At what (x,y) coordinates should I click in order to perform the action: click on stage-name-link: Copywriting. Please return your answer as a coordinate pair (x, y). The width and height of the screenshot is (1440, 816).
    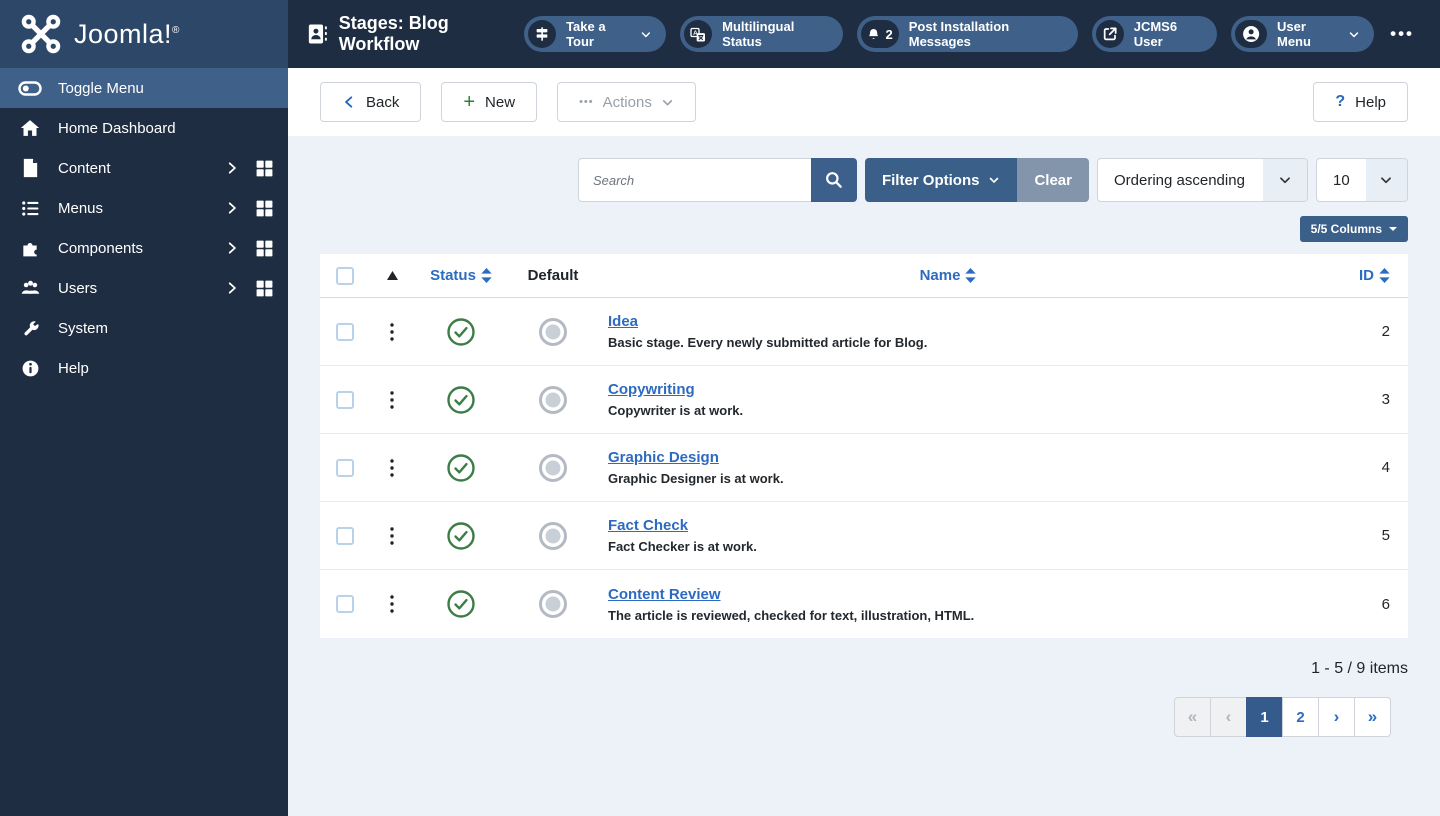
    Looking at the image, I should click on (651, 389).